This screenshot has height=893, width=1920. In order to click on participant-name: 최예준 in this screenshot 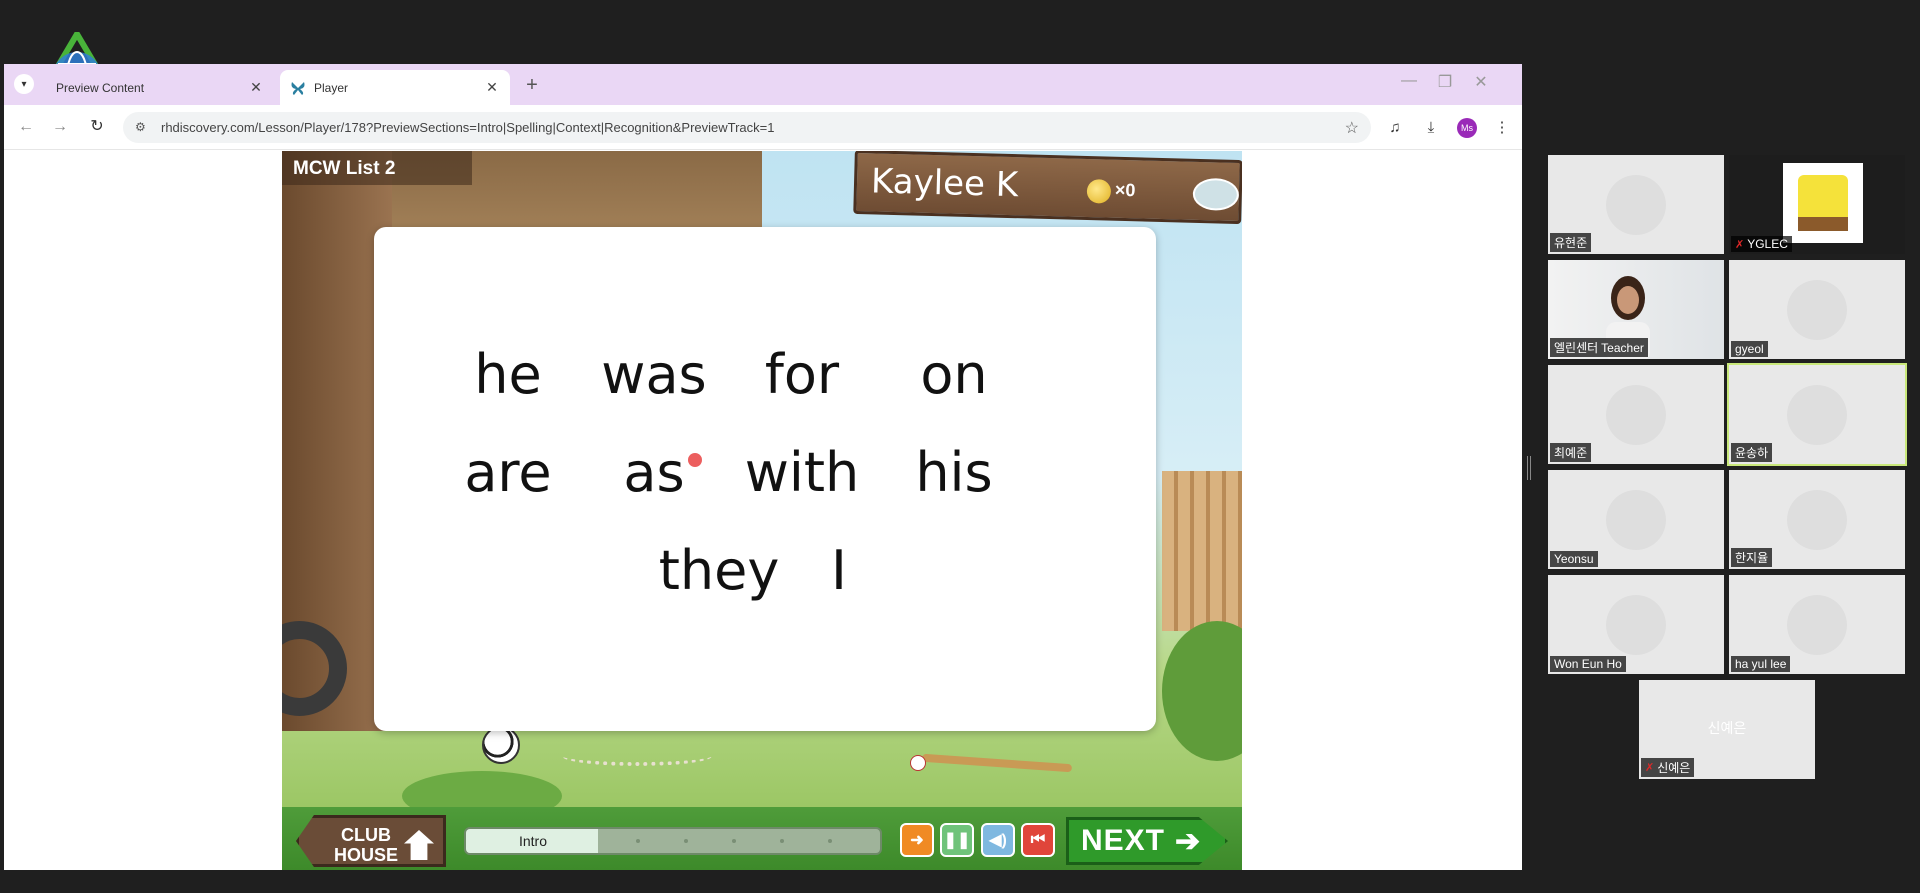, I will do `click(1571, 453)`.